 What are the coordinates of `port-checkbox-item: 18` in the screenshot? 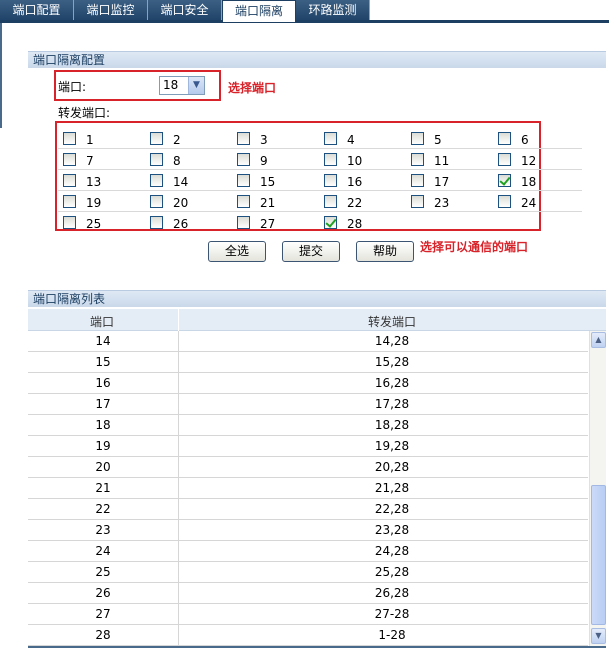 It's located at (536, 180).